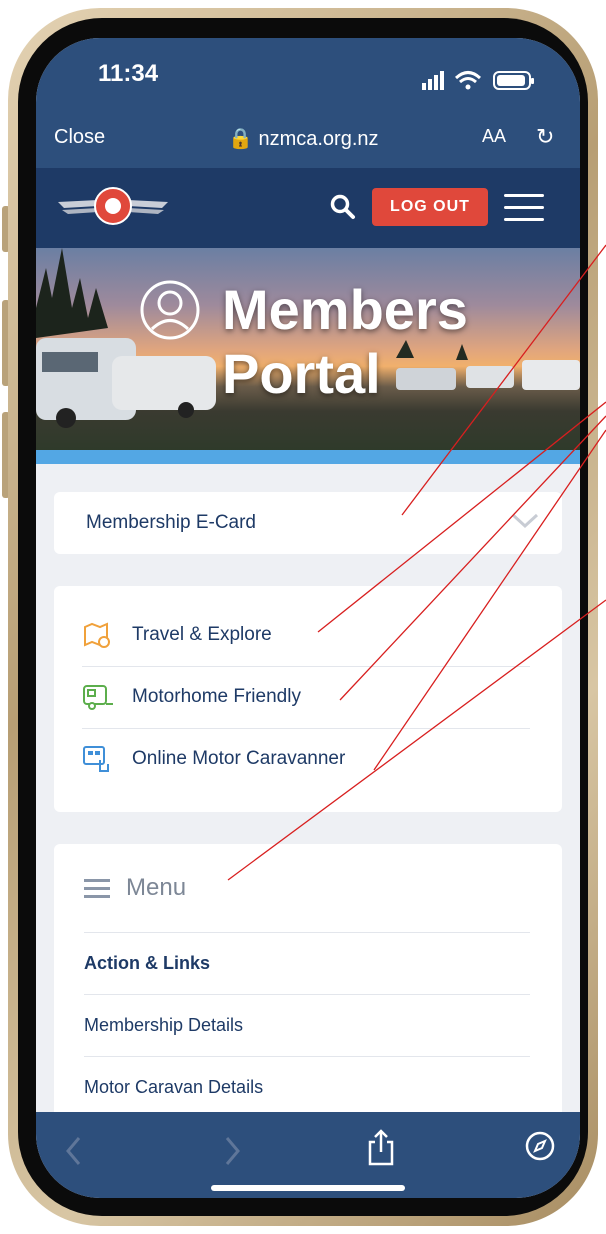 This screenshot has width=606, height=1234. Describe the element at coordinates (307, 963) in the screenshot. I see `menu-item-action-links: Action & Links` at that location.